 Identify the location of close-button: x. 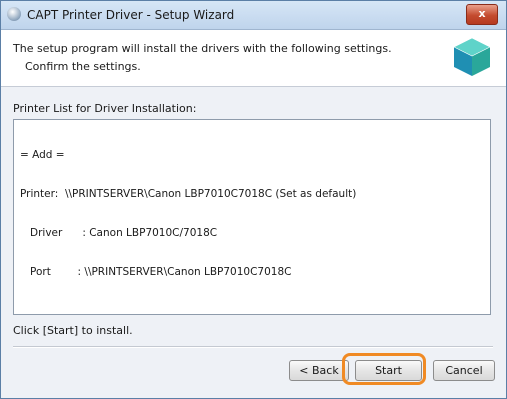
(482, 14).